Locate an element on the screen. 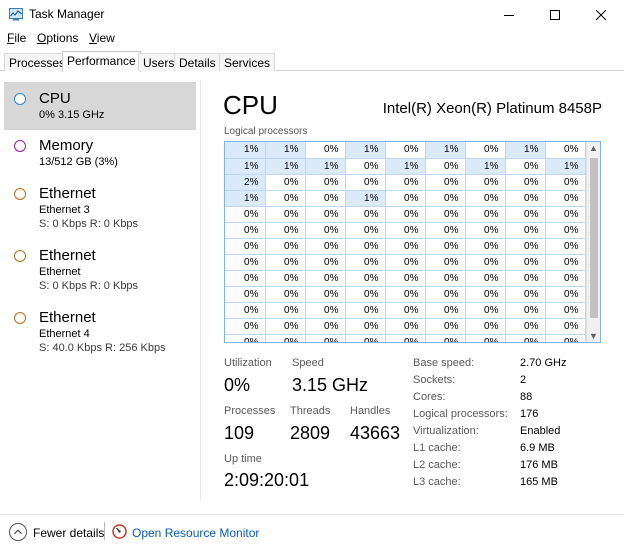  sidebar-item-ethernet: Ethernet Ethernet S: 0 Kbps R: 0 Kbps is located at coordinates (100, 271).